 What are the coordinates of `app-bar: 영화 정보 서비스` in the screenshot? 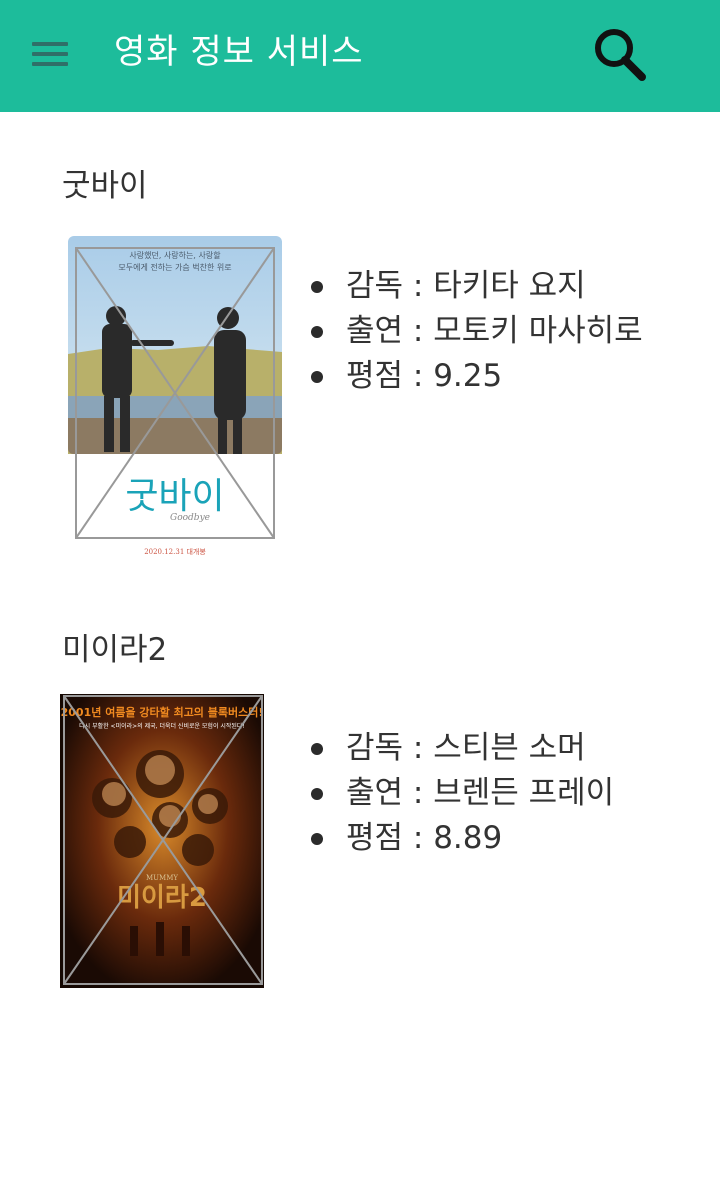 It's located at (360, 56).